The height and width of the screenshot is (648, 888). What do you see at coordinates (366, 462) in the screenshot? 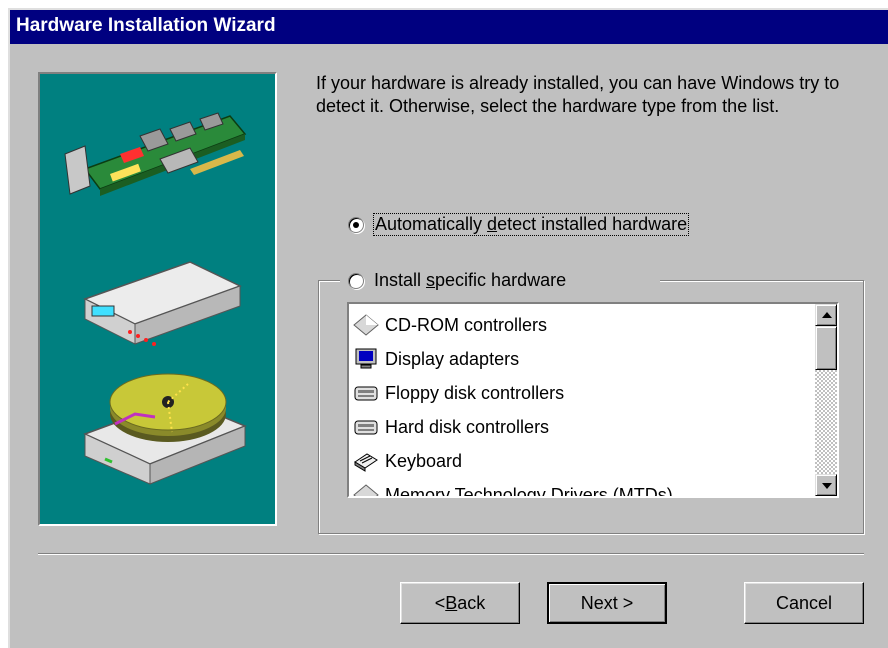
I see `keyboard-icon` at bounding box center [366, 462].